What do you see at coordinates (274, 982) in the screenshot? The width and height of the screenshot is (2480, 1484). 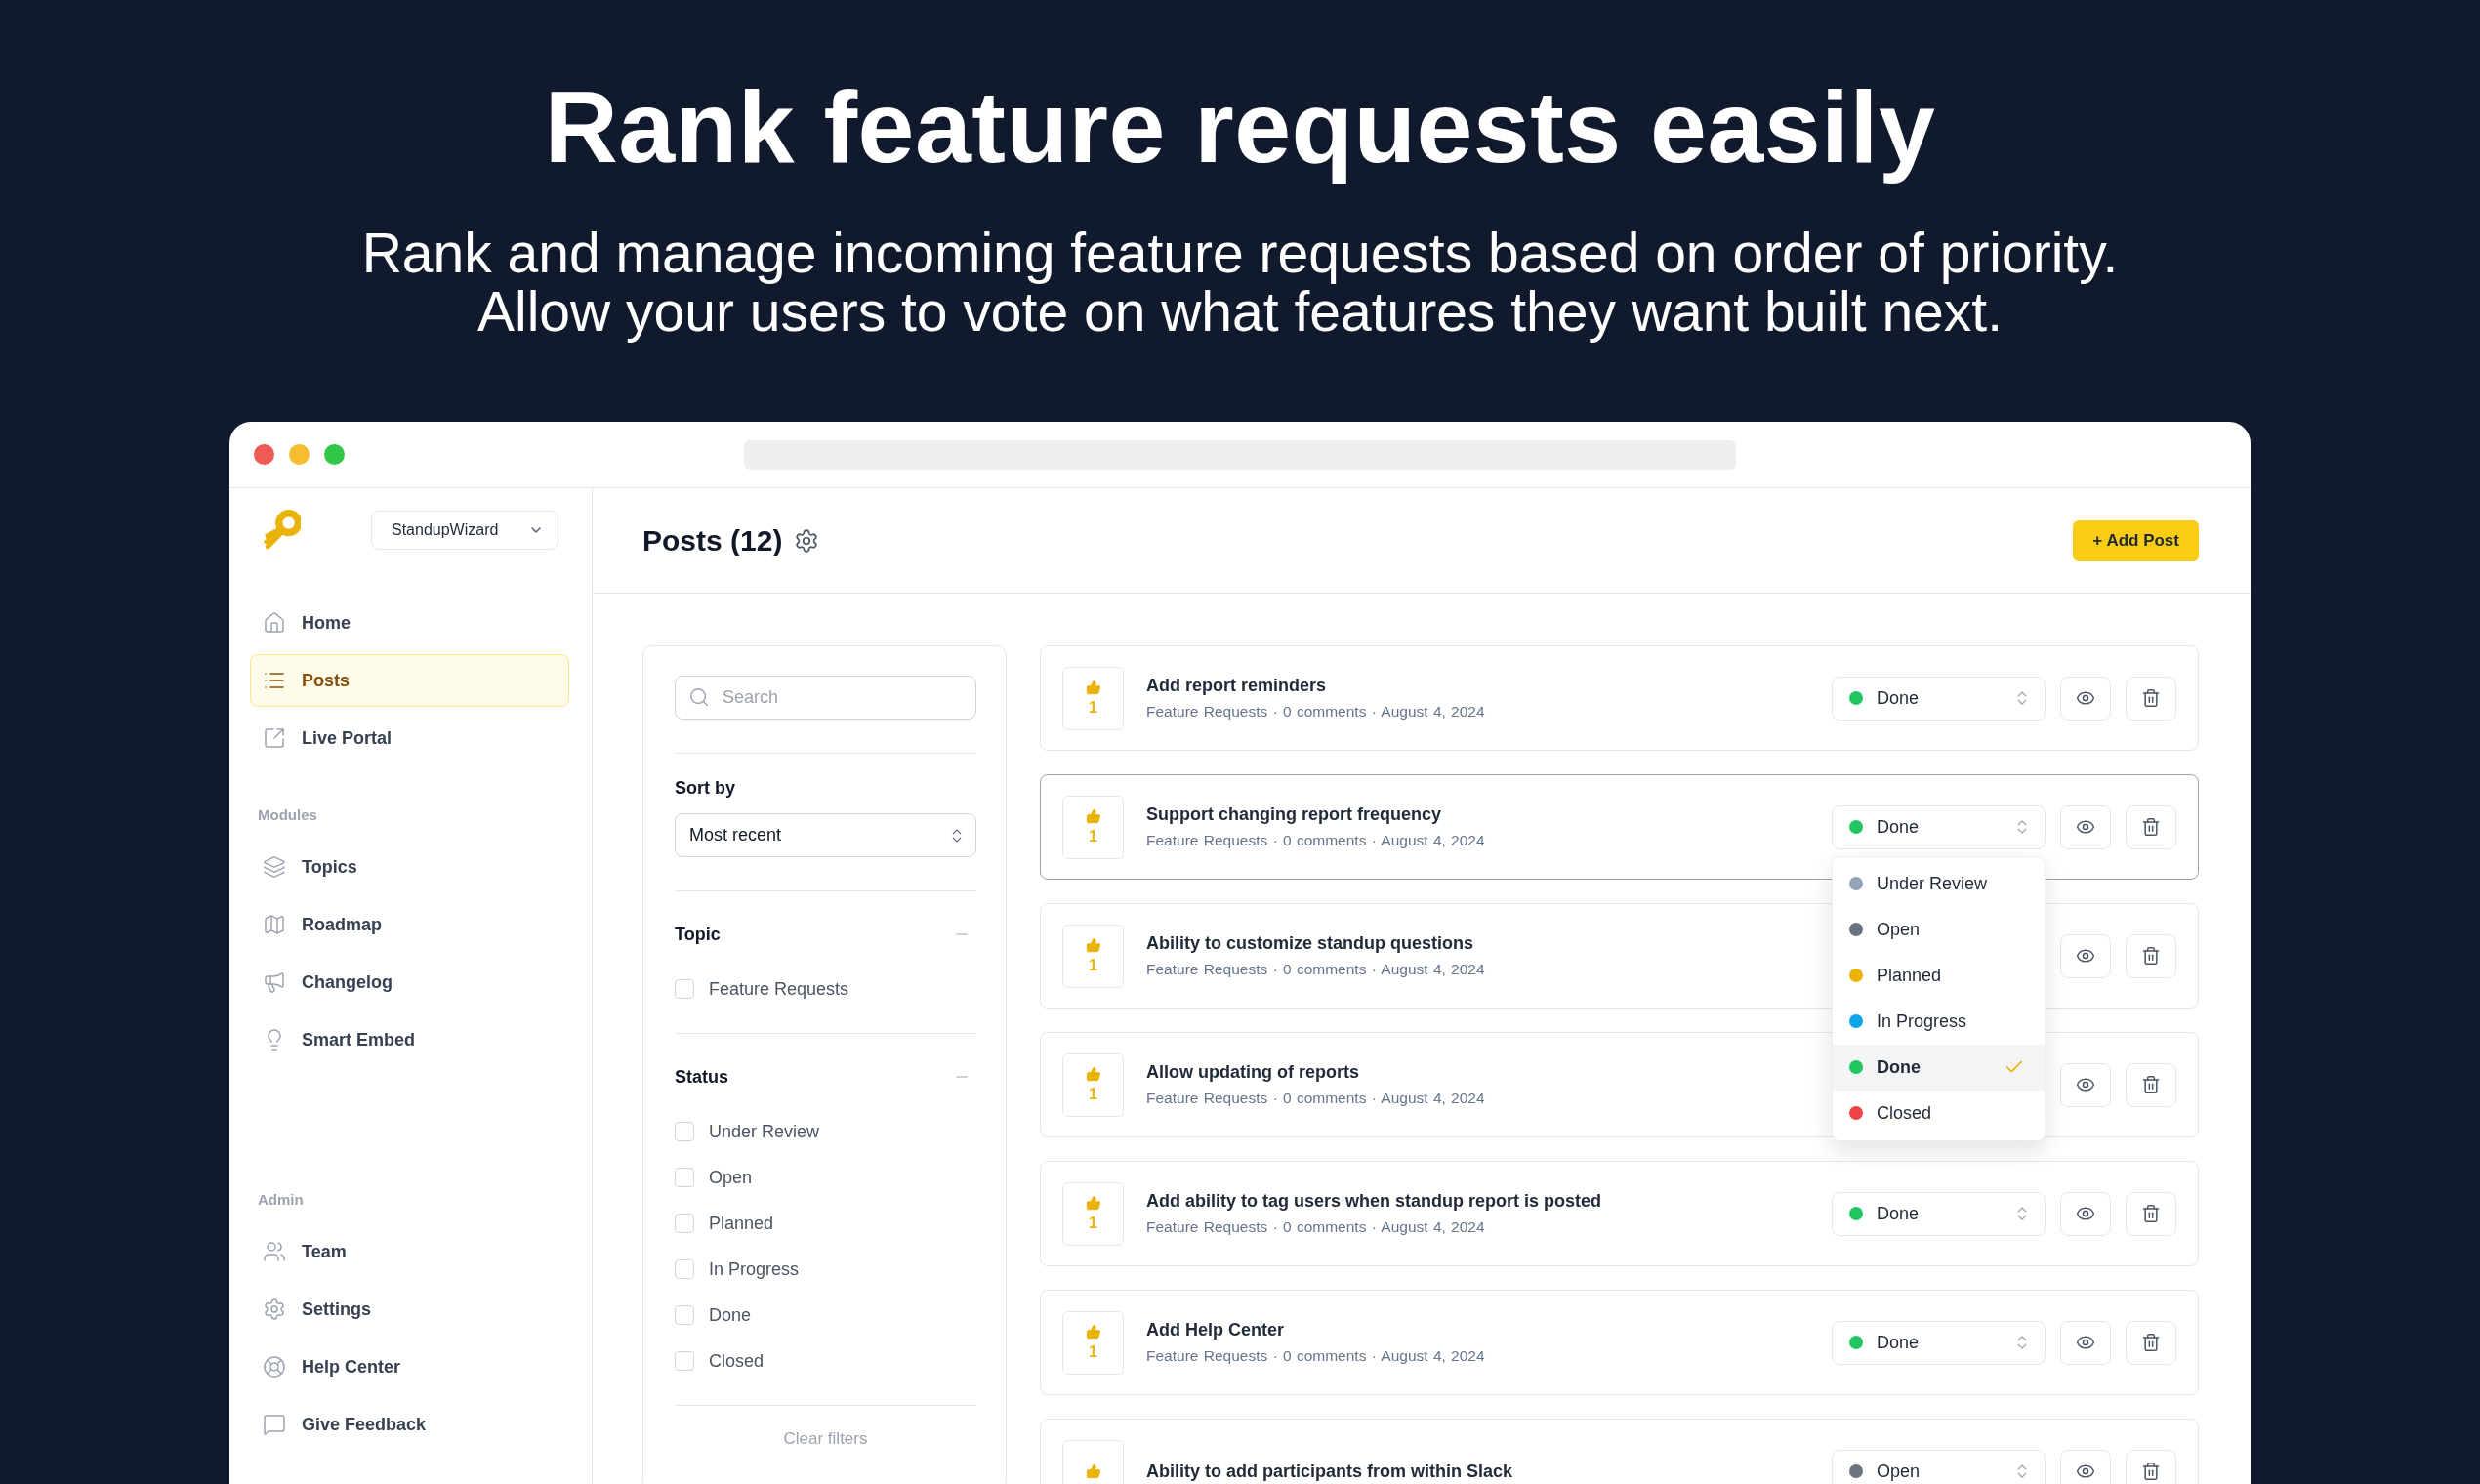 I see `megaphone-icon` at bounding box center [274, 982].